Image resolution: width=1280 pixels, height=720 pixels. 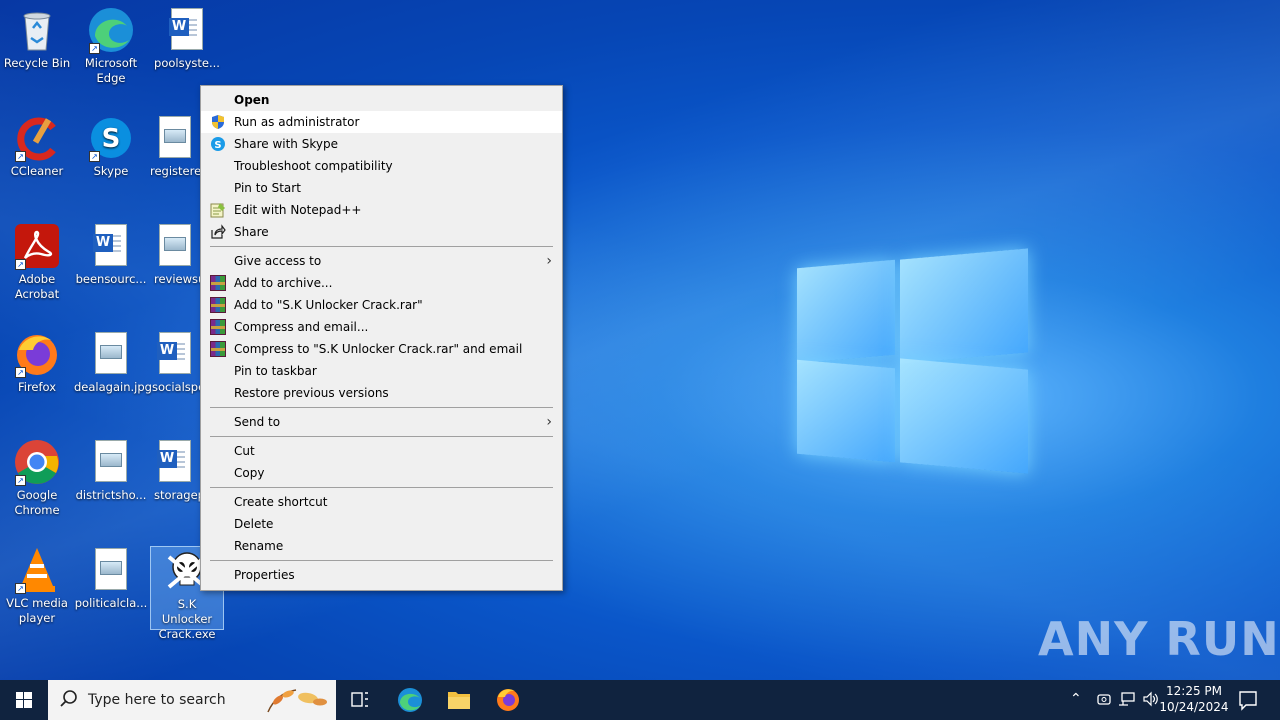 I want to click on search-highlight-leaves-icon, so click(x=297, y=702).